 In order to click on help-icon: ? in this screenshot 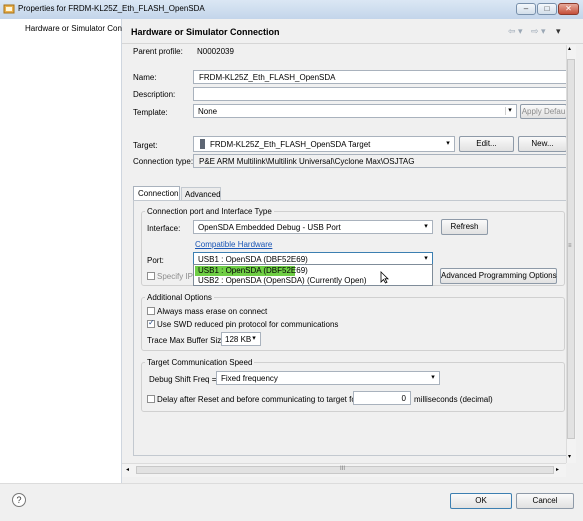, I will do `click(19, 500)`.